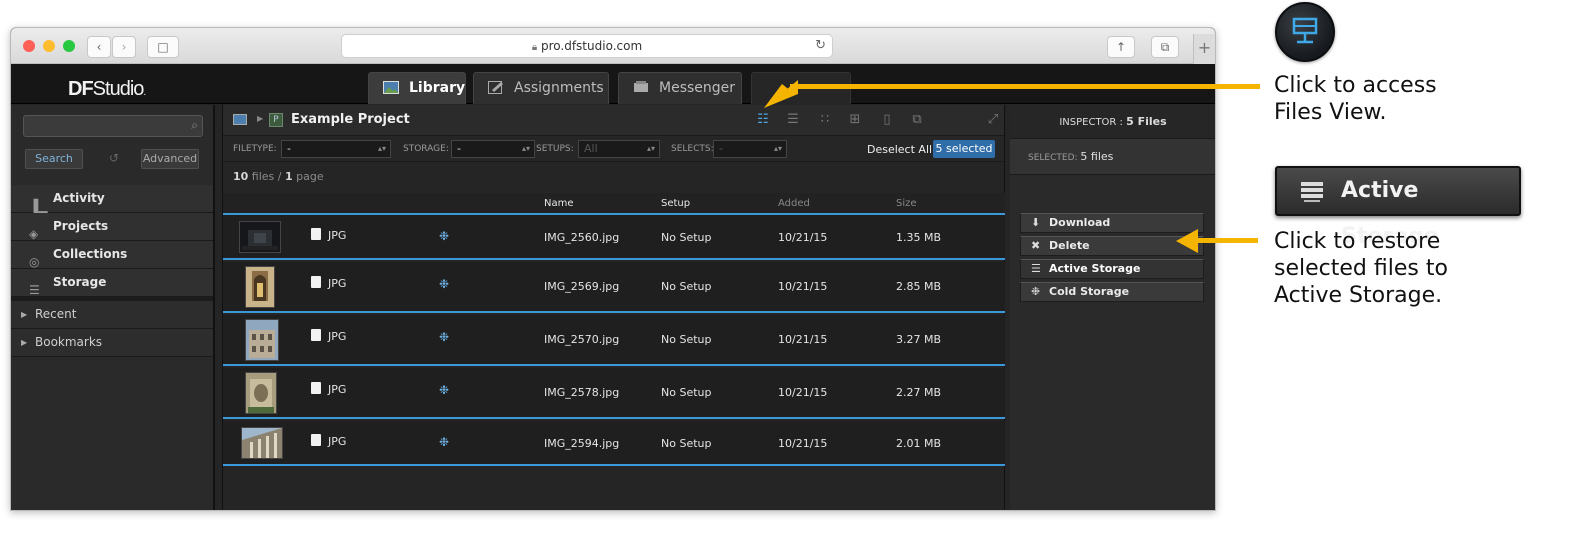  Describe the element at coordinates (112, 315) in the screenshot. I see `sidebar-group-recent: ▶ Recent` at that location.